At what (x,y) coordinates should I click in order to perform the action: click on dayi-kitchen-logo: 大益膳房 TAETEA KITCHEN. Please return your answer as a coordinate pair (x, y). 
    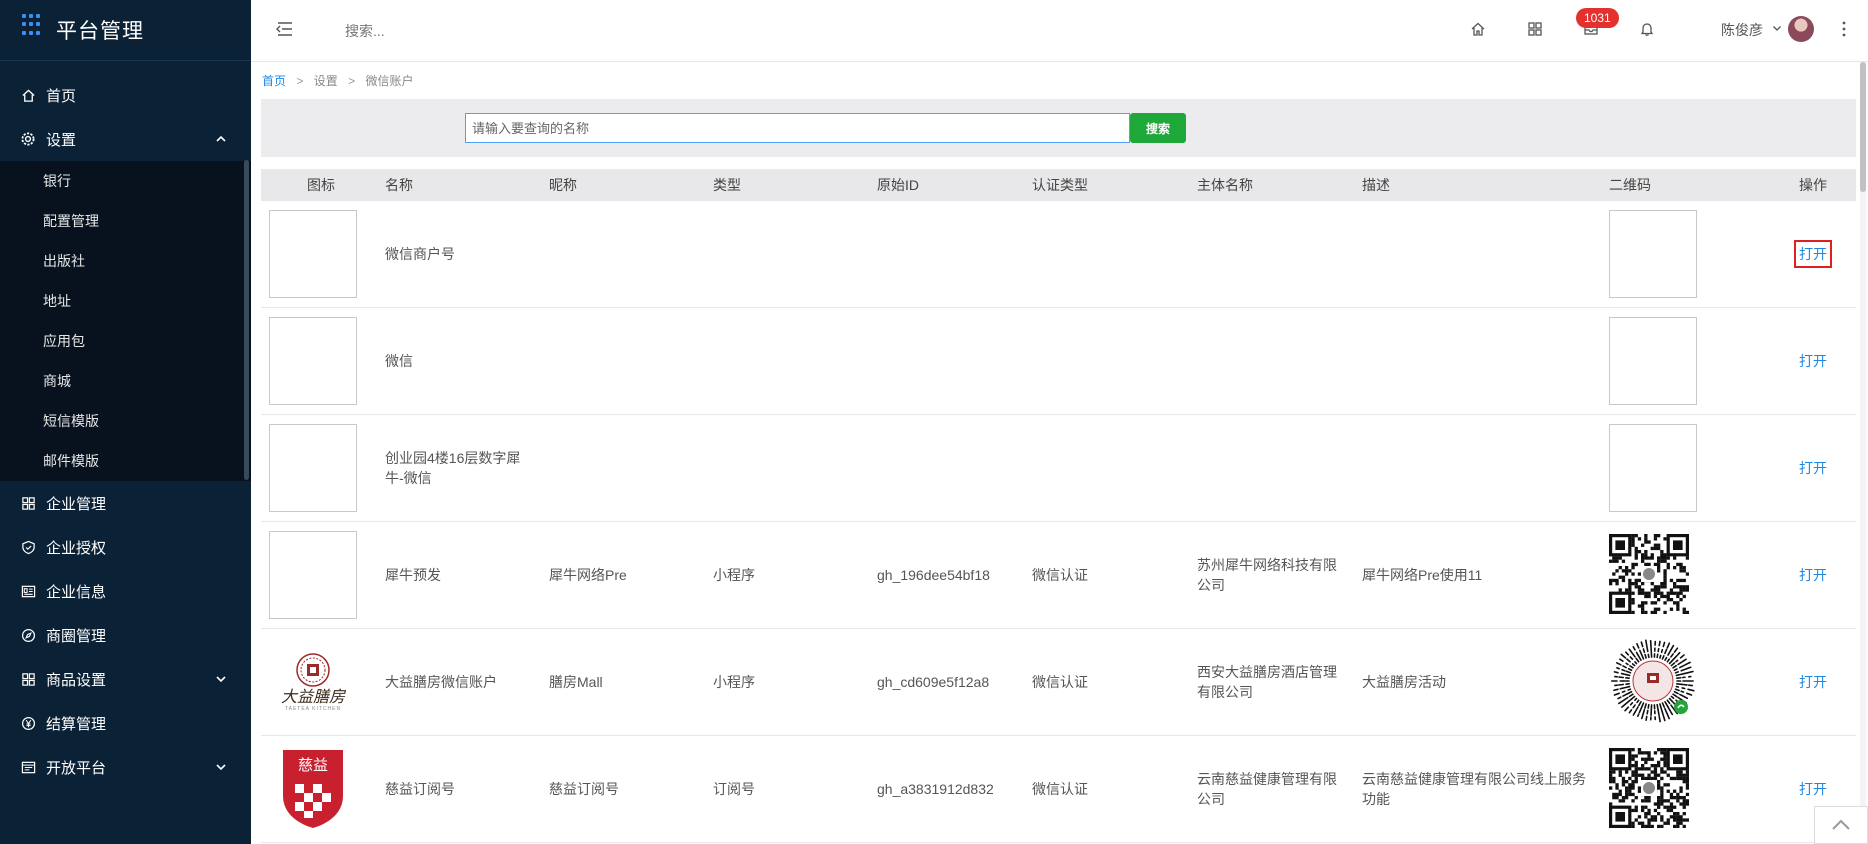
    Looking at the image, I should click on (313, 682).